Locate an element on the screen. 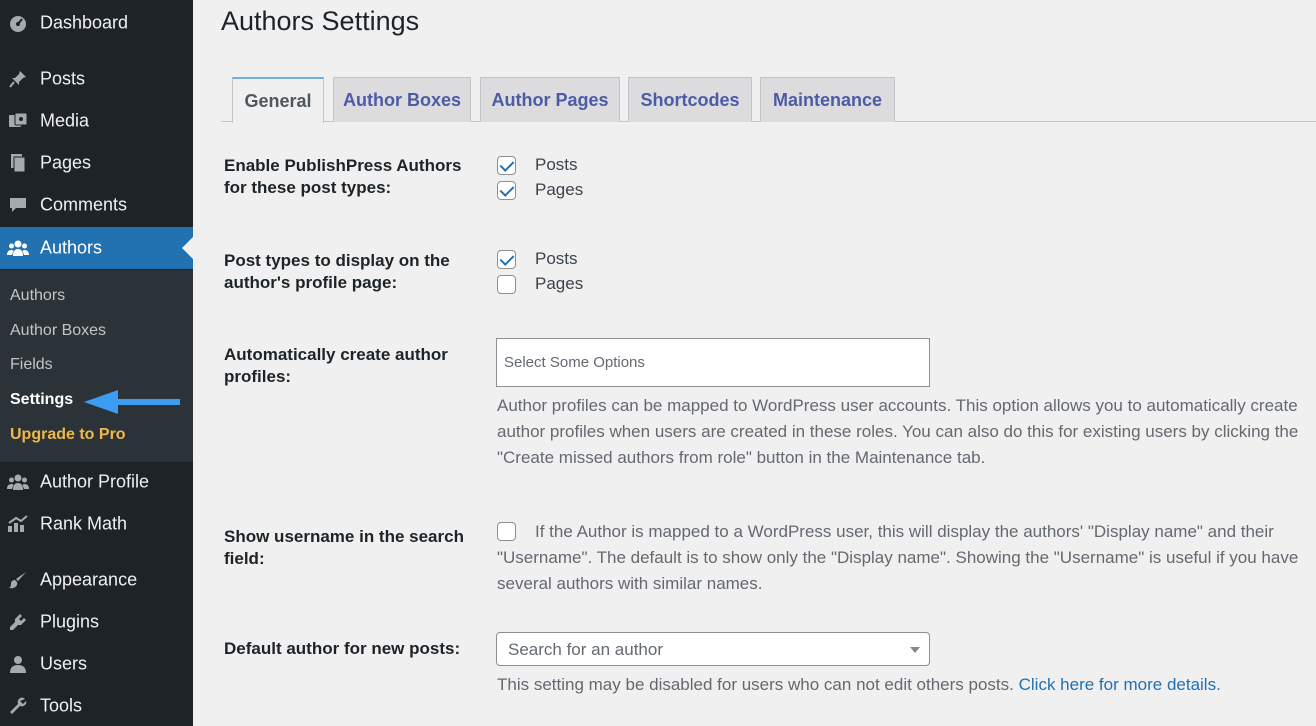  tab-maintenance: Maintenance is located at coordinates (827, 99).